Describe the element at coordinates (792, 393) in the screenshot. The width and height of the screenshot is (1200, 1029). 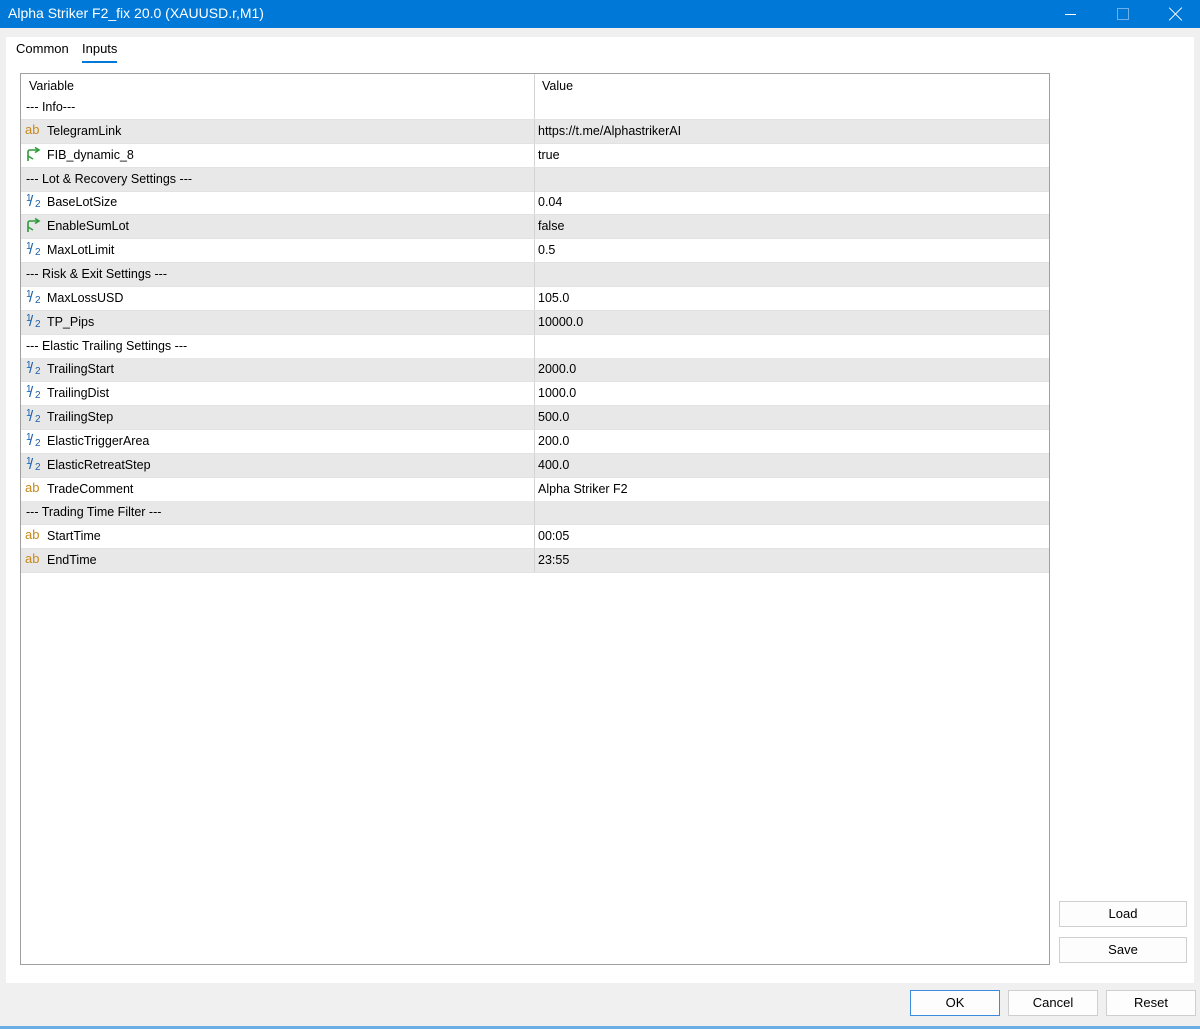
I see `value-cell: 1000.0` at that location.